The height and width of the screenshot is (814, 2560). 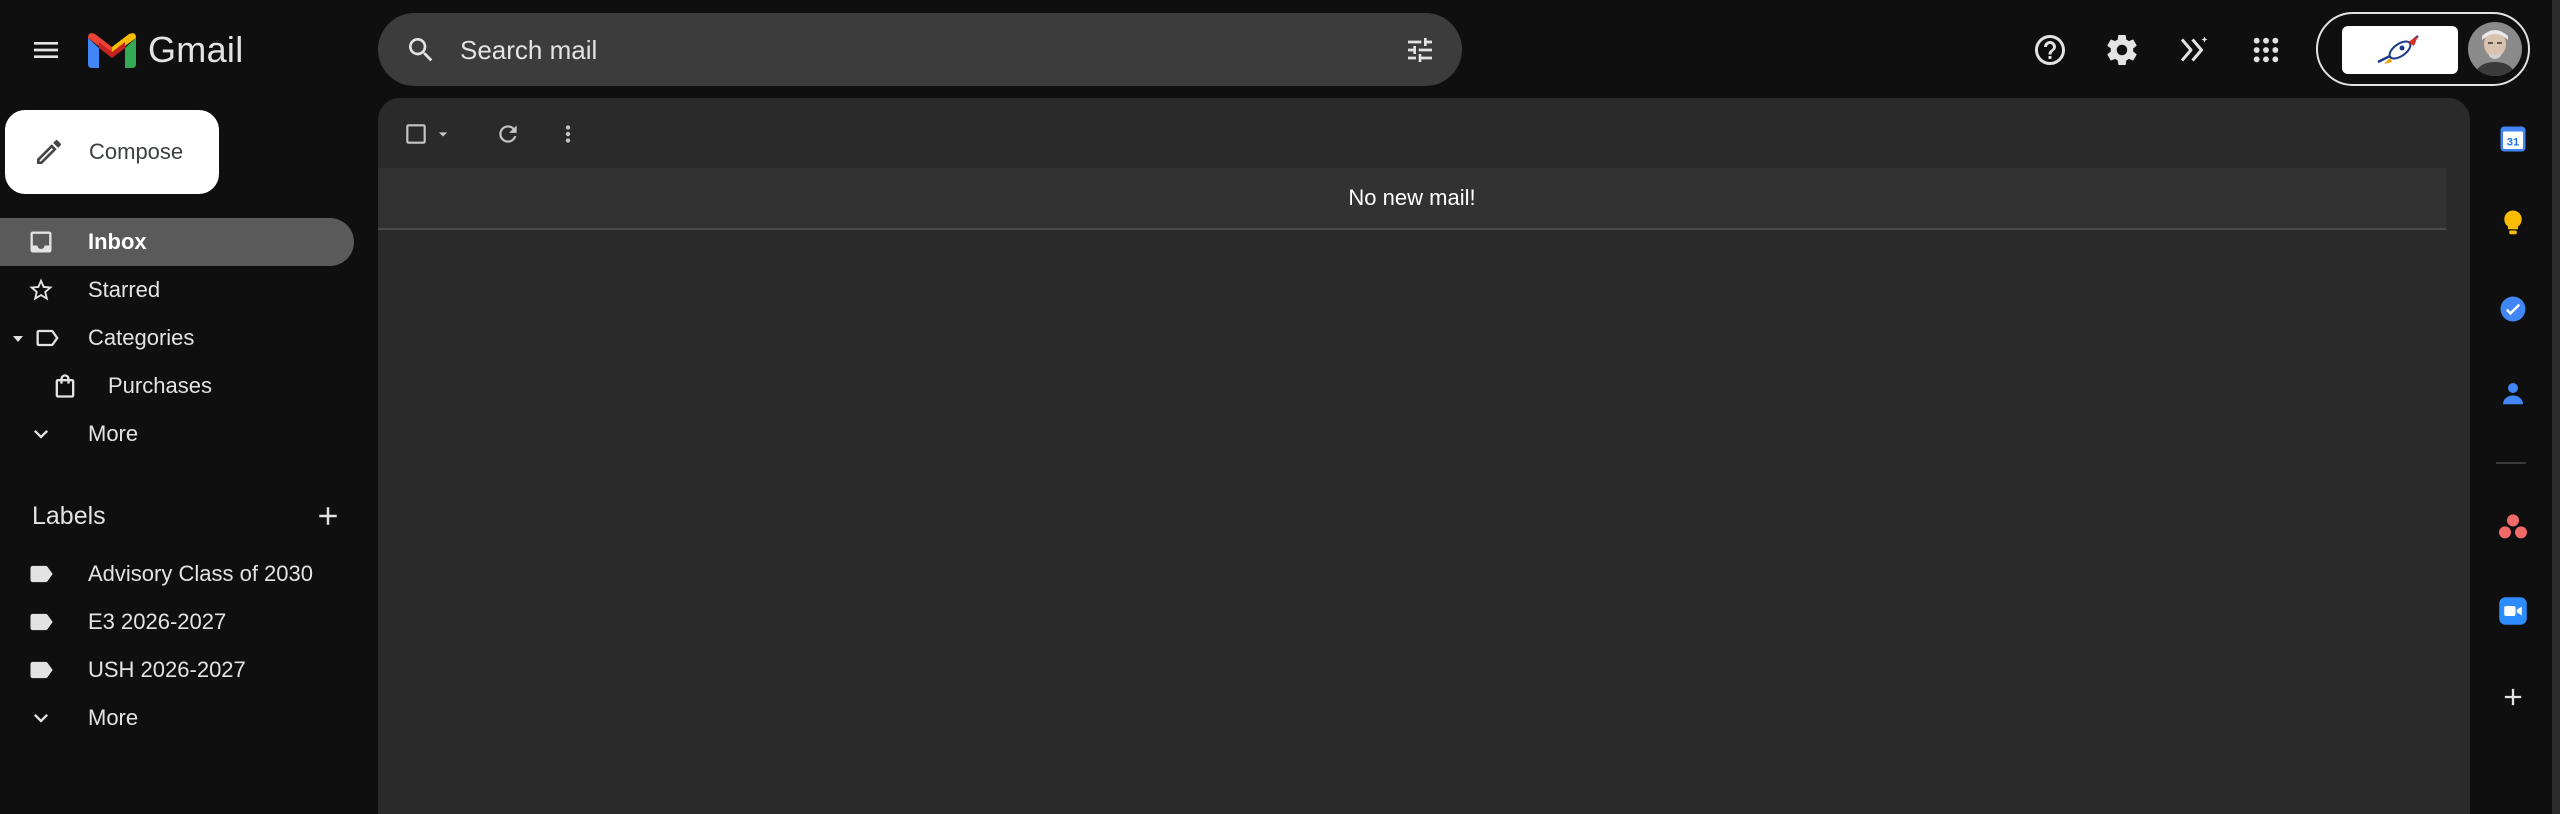 I want to click on sidebar-item-purchases: Purchases, so click(x=177, y=386).